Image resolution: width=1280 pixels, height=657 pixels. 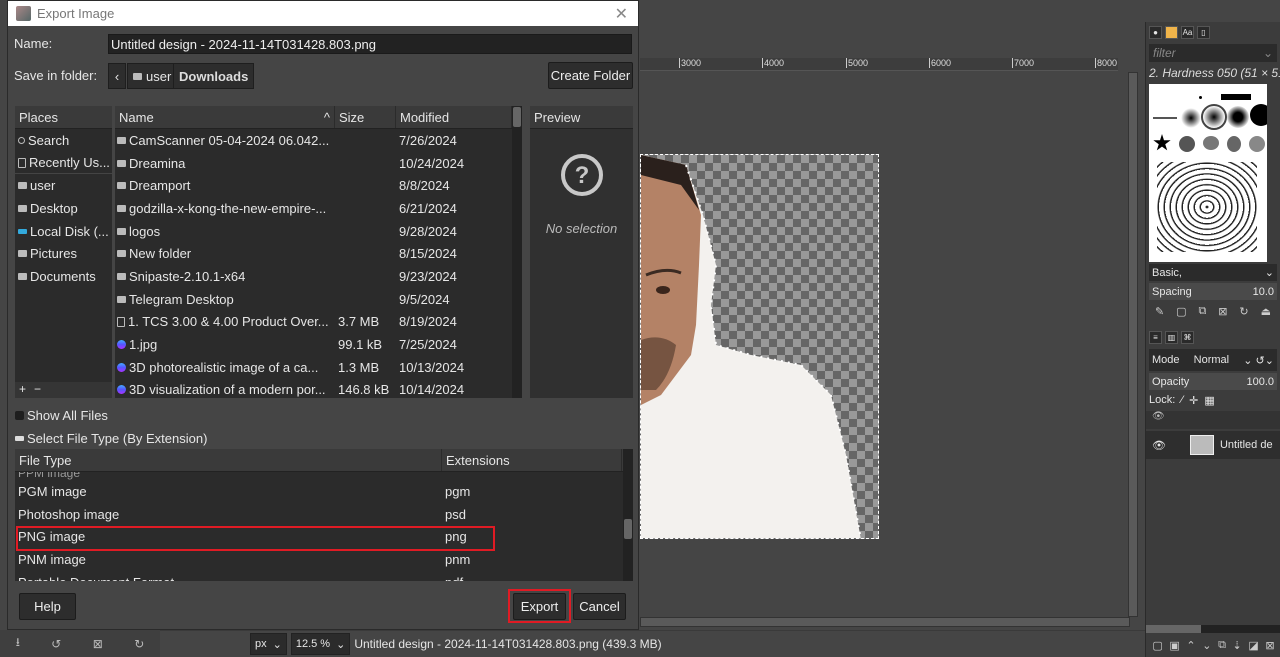 I want to click on file-row: logos 9/28/2024, so click(x=318, y=231).